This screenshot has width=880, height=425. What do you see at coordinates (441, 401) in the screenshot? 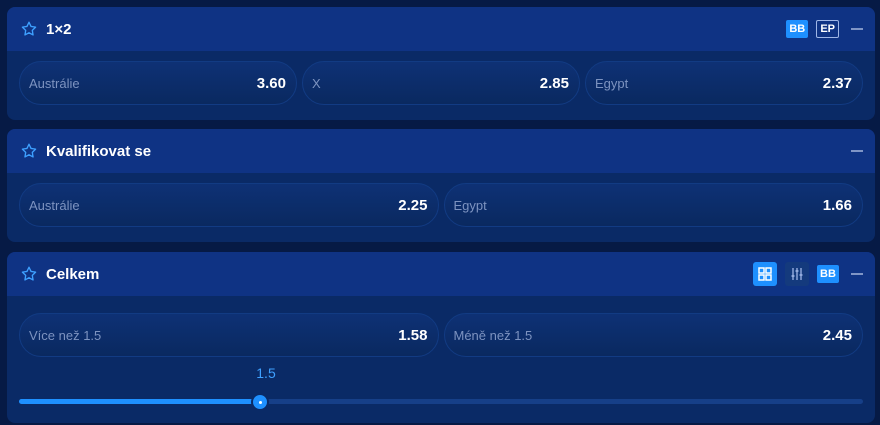
I see `slider-track` at bounding box center [441, 401].